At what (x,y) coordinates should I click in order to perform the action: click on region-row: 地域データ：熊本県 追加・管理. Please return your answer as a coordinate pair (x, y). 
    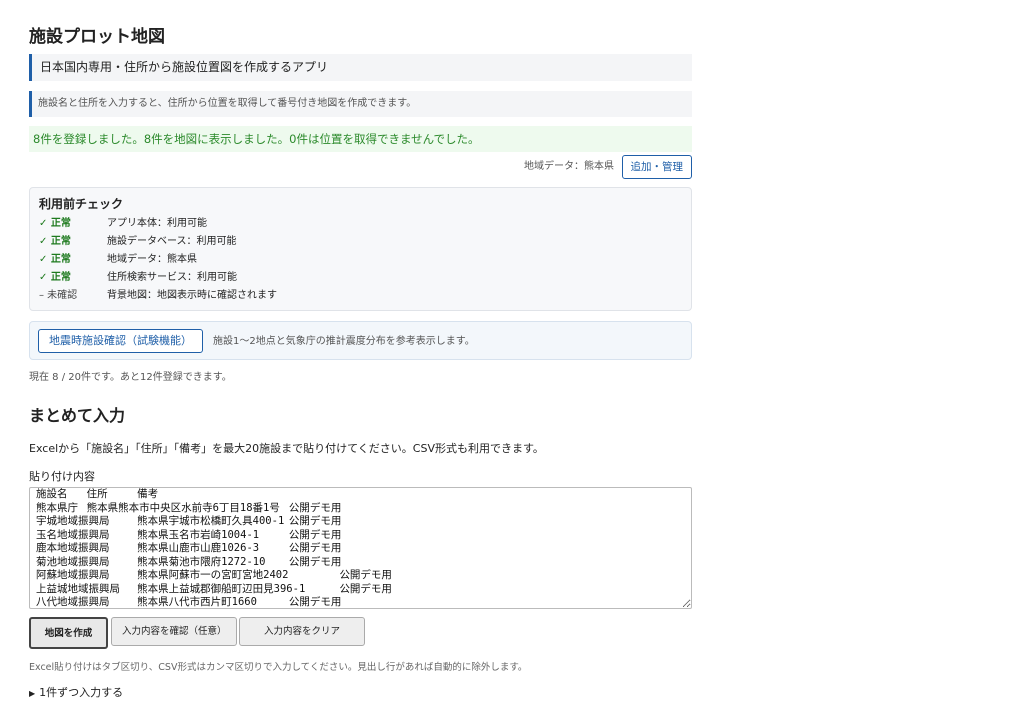
    Looking at the image, I should click on (360, 167).